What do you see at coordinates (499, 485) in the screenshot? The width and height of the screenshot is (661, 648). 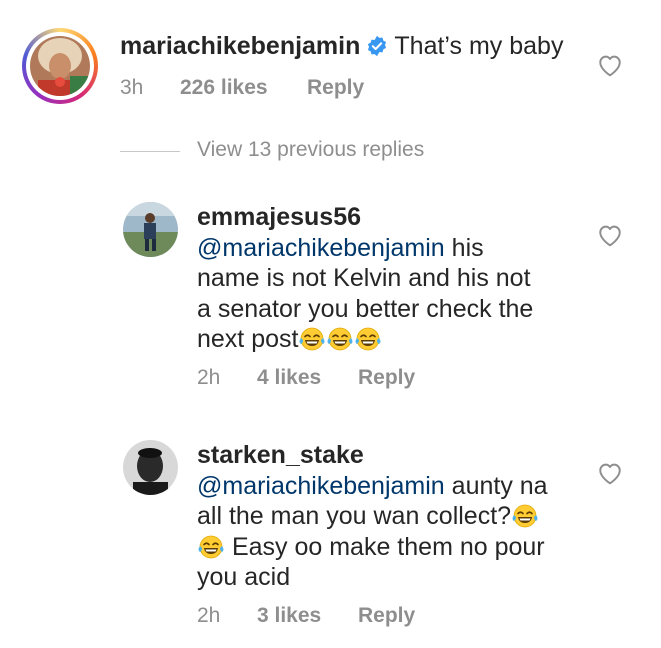 I see `reply-text-line: aunty na` at bounding box center [499, 485].